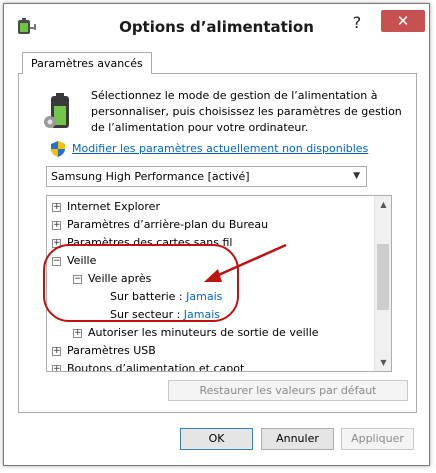 The image size is (436, 473). What do you see at coordinates (150, 176) in the screenshot?
I see `power-plan-value: Samsung High Performance [activé]` at bounding box center [150, 176].